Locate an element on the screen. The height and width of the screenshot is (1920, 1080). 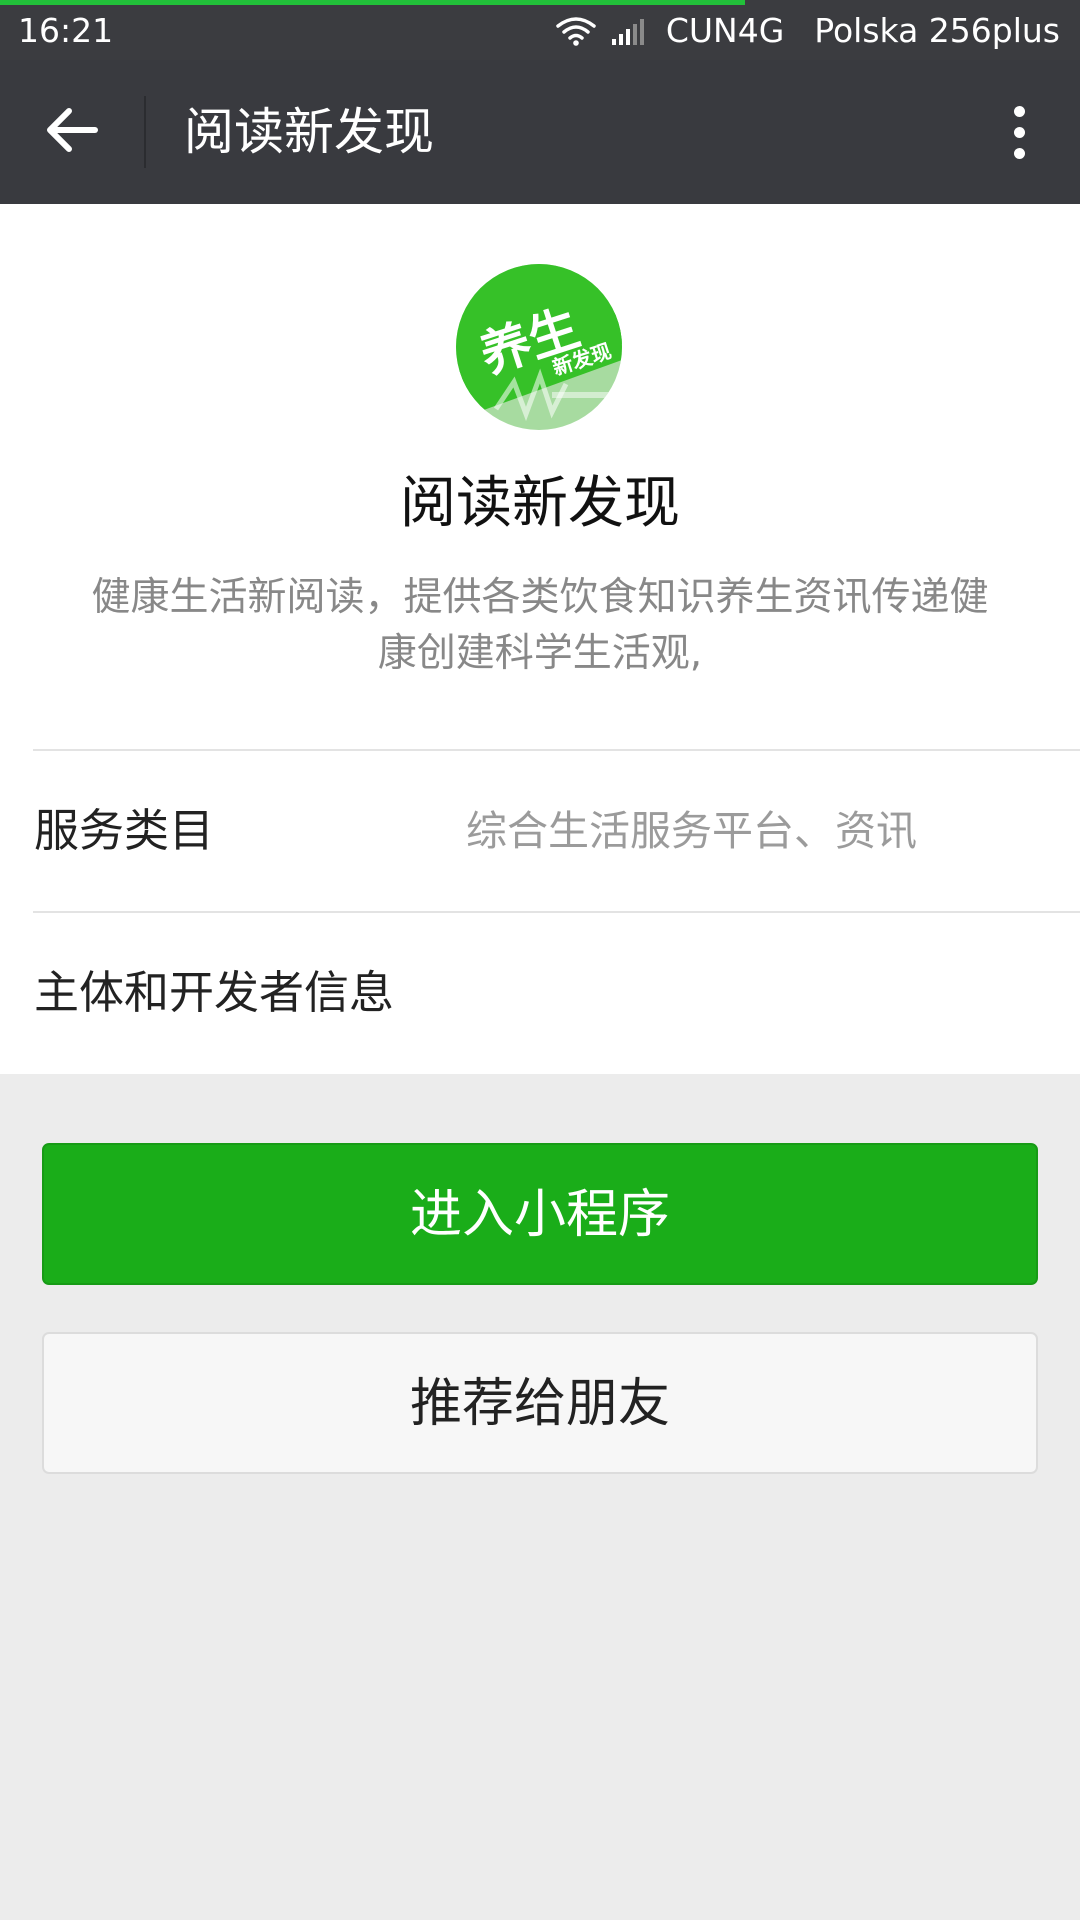
action-bar: 阅读新发现 is located at coordinates (540, 132).